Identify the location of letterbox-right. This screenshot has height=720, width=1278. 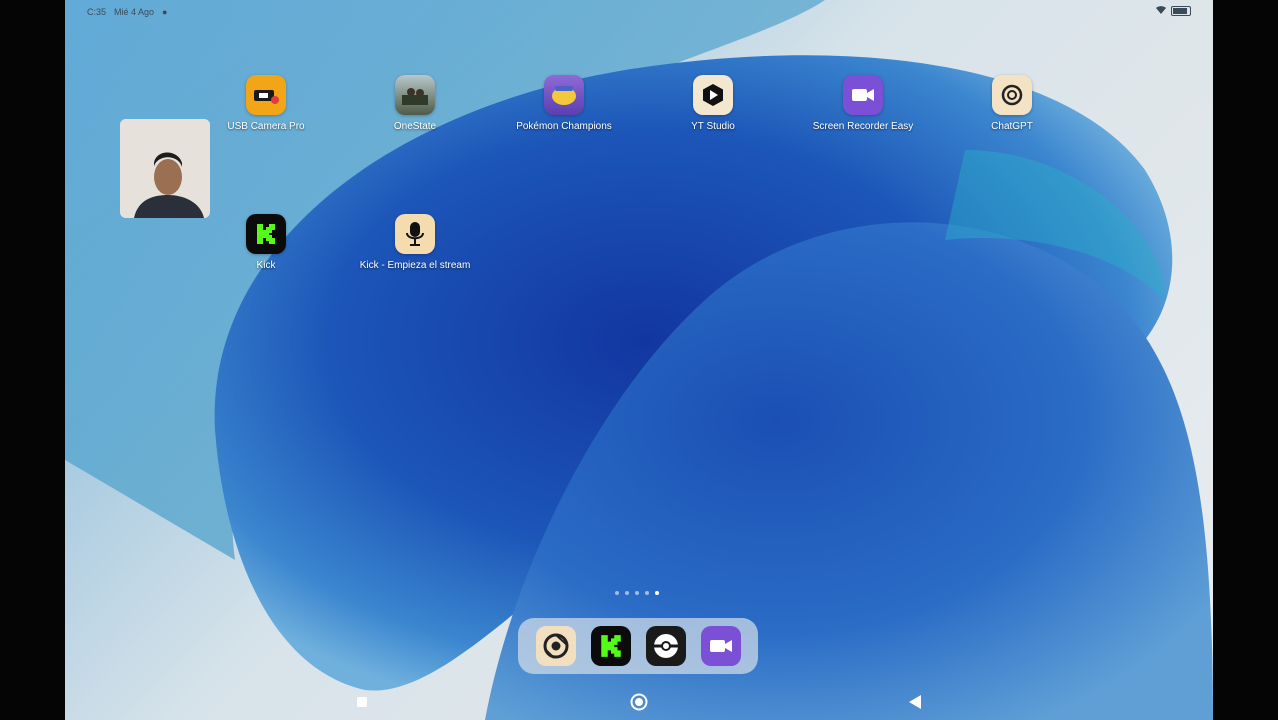
(1245, 360).